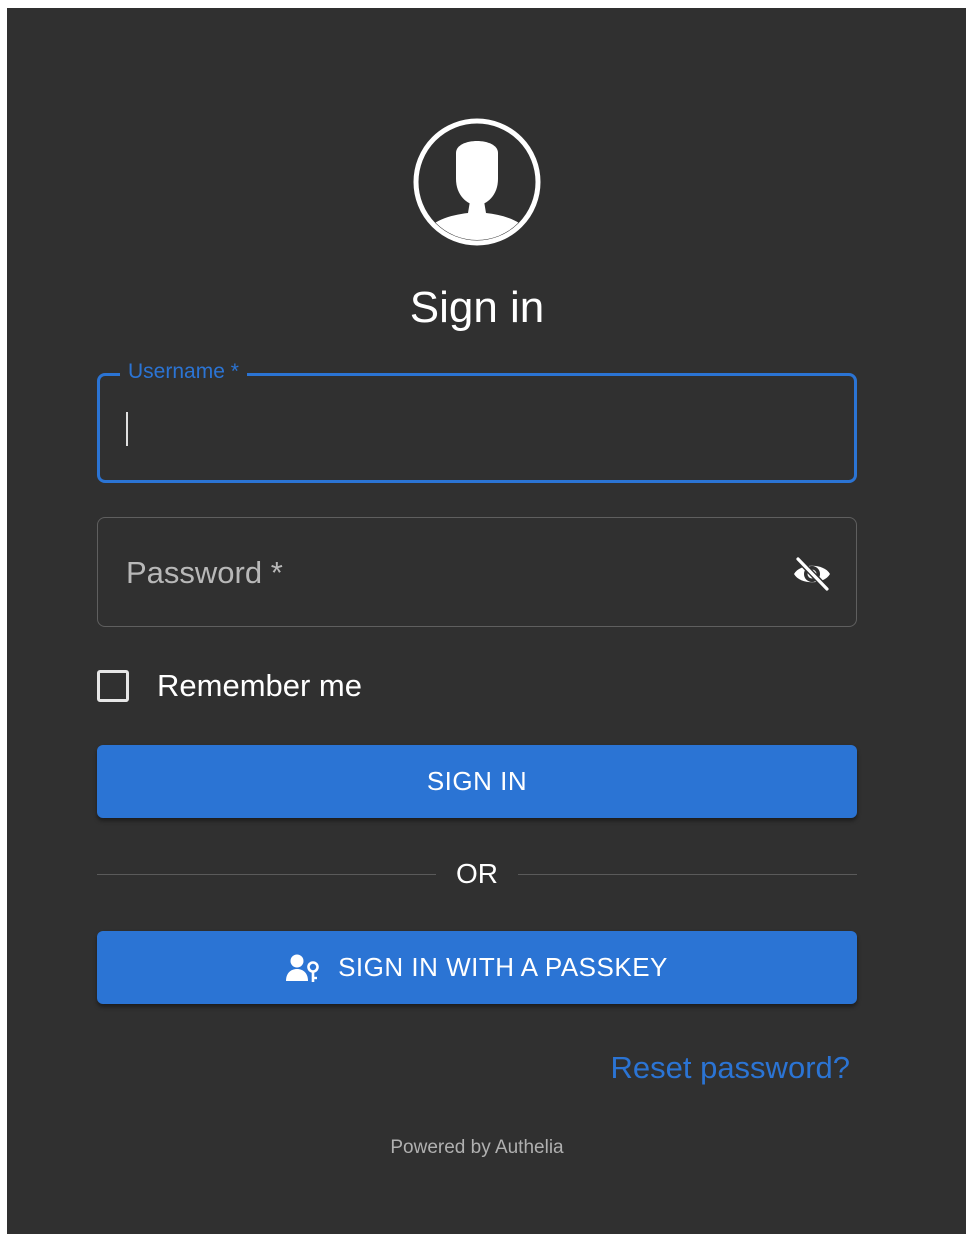 The image size is (966, 1242). Describe the element at coordinates (477, 428) in the screenshot. I see `username-input` at that location.